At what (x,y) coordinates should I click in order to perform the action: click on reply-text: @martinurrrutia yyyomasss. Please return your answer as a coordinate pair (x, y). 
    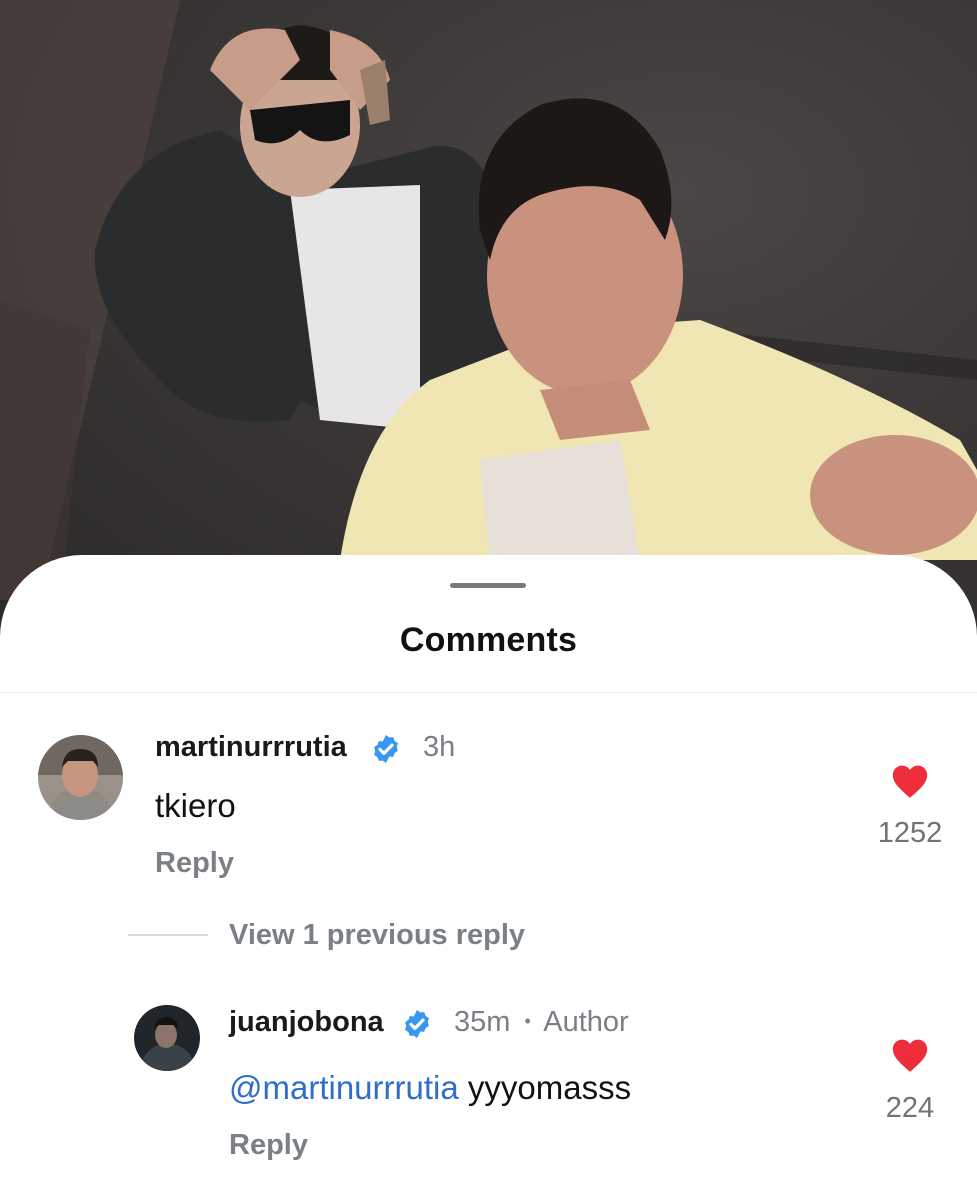
    Looking at the image, I should click on (430, 1088).